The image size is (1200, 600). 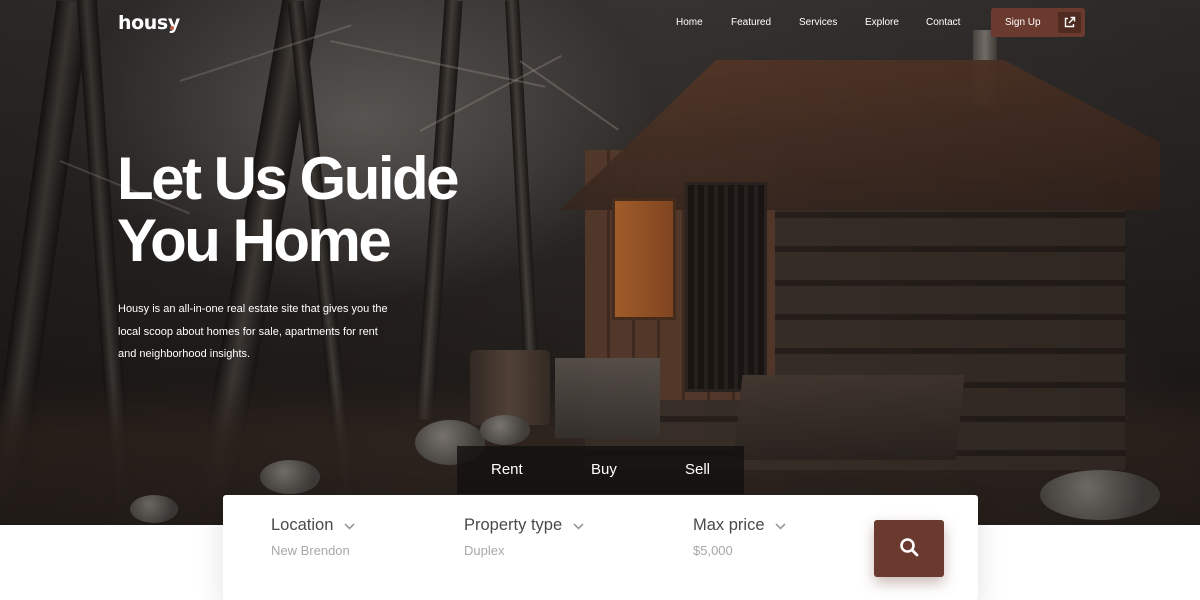 What do you see at coordinates (882, 22) in the screenshot?
I see `nav-item-explore: Explore` at bounding box center [882, 22].